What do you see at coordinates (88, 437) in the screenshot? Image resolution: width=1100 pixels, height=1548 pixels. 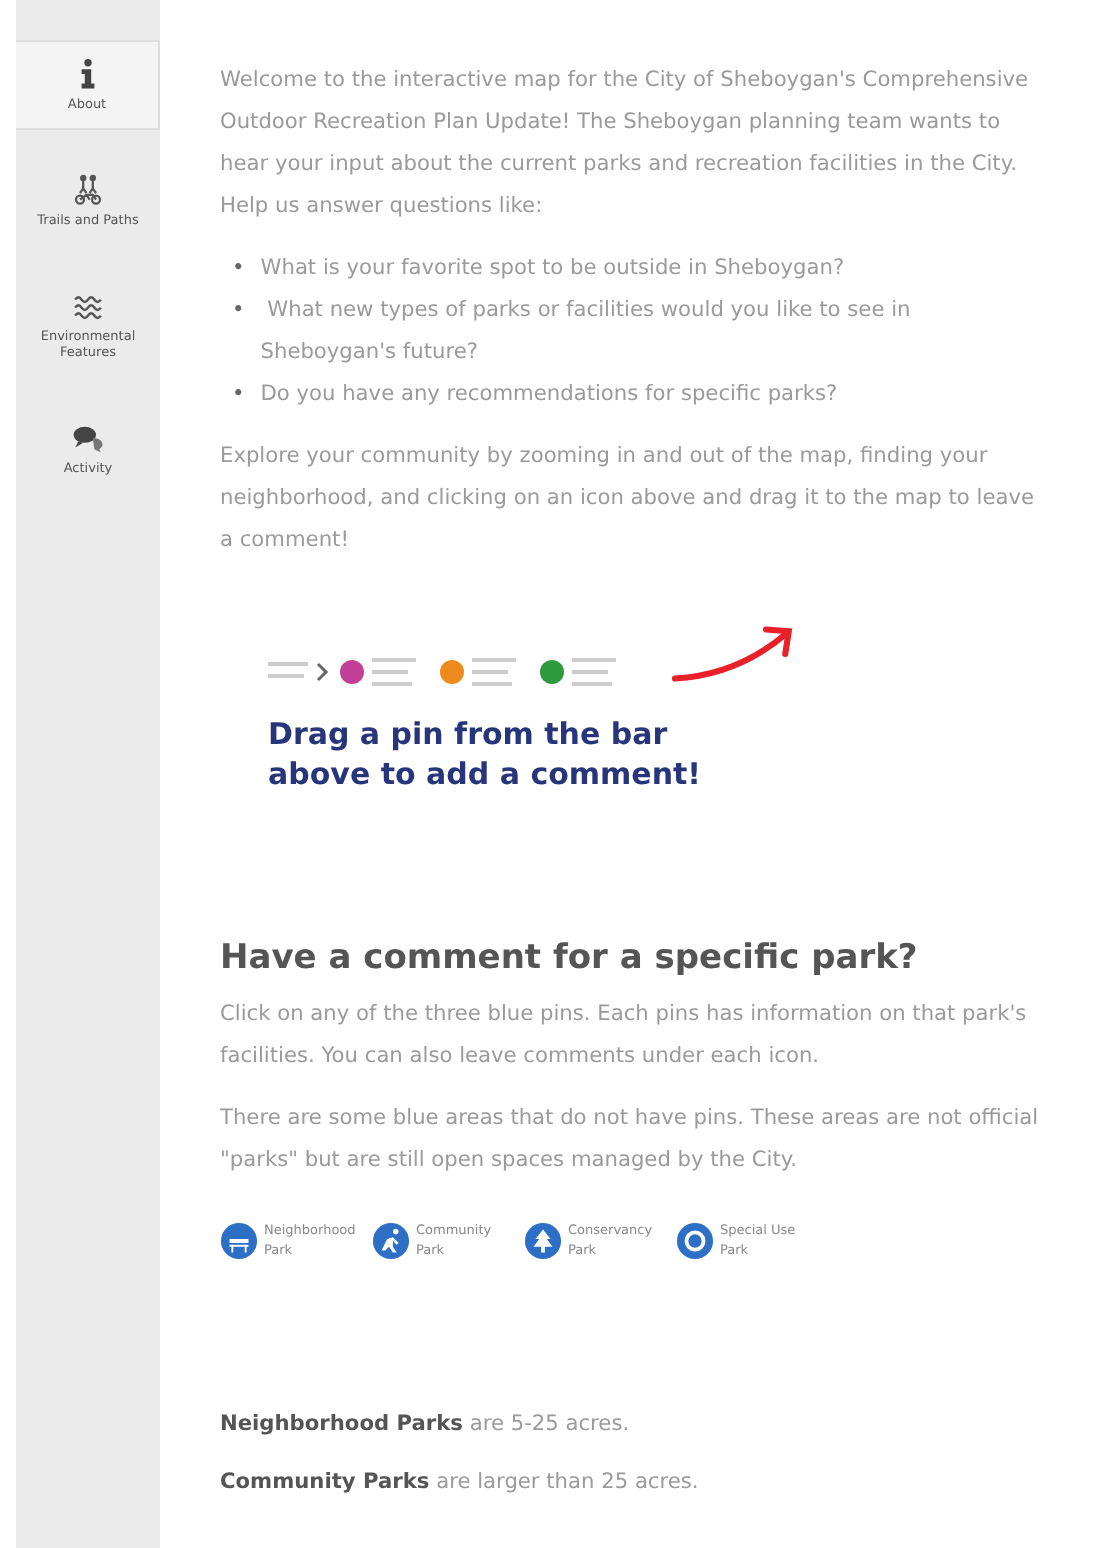 I see `chat-icon` at bounding box center [88, 437].